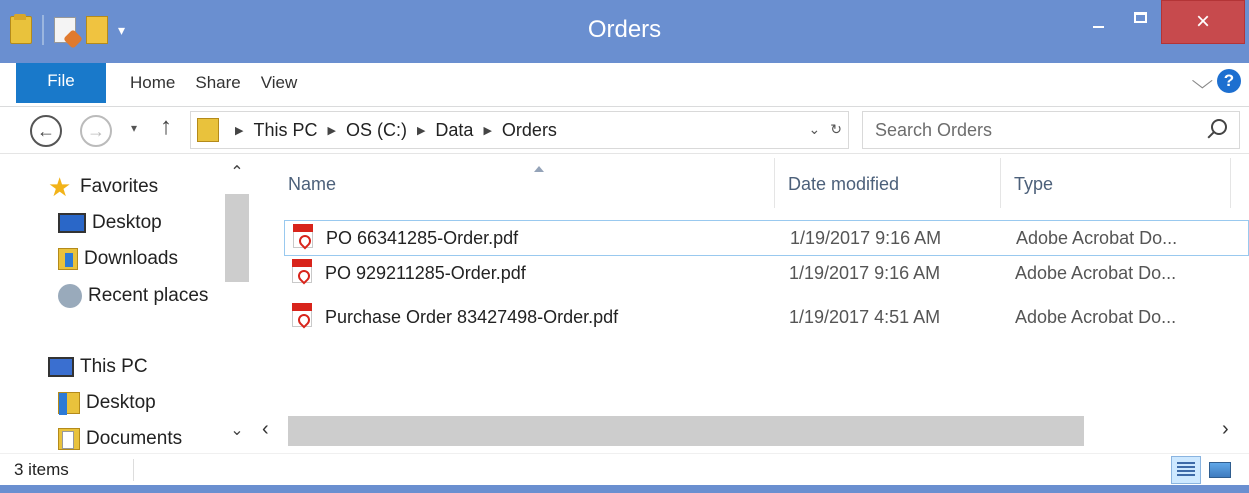 The image size is (1249, 493). I want to click on scroll-left-icon: ‹, so click(265, 429).